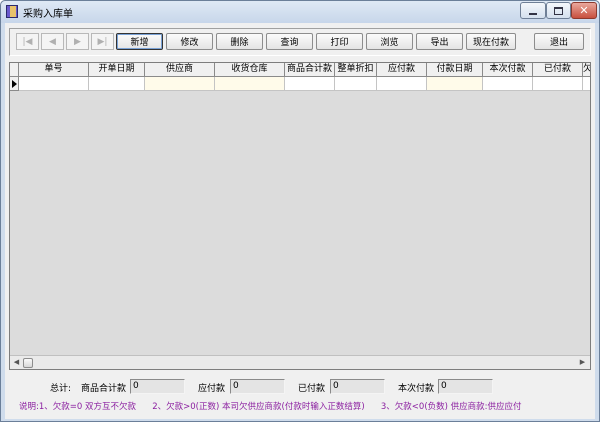 The width and height of the screenshot is (600, 422). What do you see at coordinates (14, 70) in the screenshot?
I see `header-corner` at bounding box center [14, 70].